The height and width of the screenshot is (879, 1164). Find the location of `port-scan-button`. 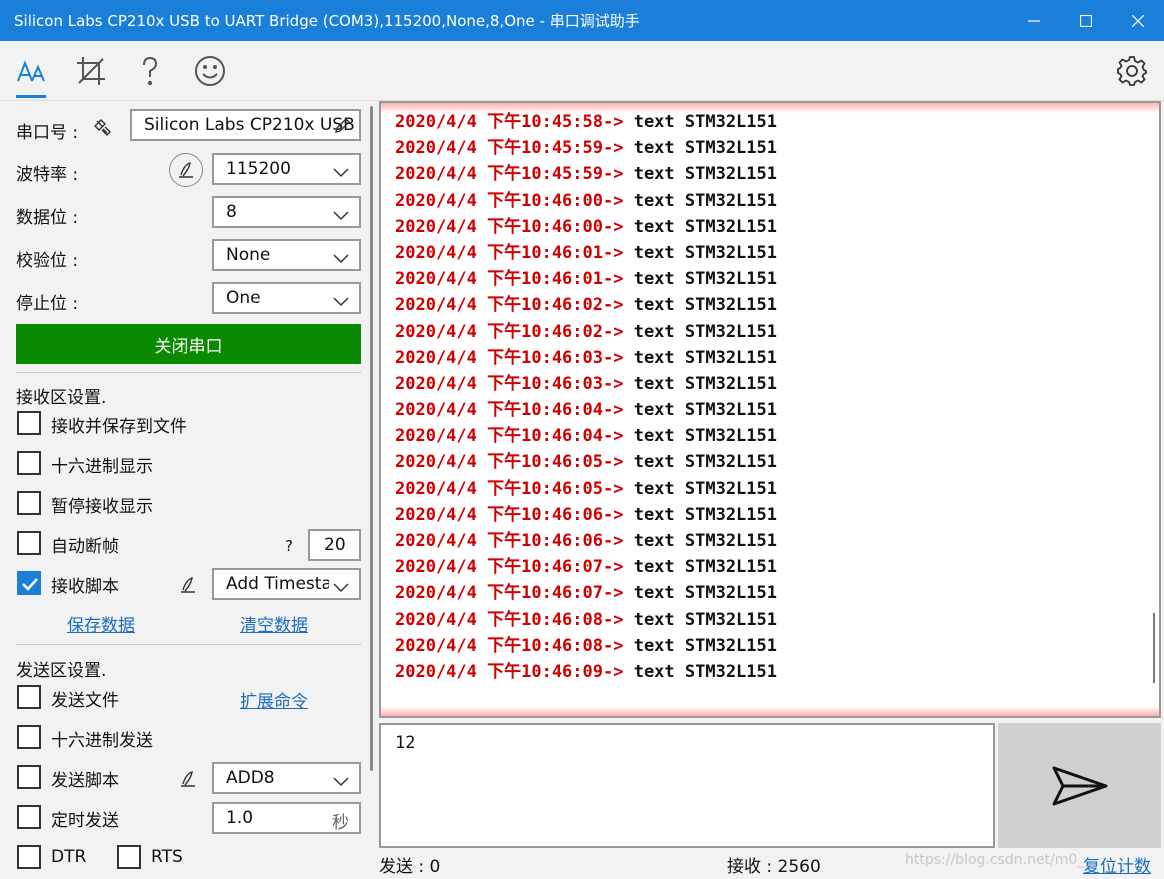

port-scan-button is located at coordinates (103, 129).